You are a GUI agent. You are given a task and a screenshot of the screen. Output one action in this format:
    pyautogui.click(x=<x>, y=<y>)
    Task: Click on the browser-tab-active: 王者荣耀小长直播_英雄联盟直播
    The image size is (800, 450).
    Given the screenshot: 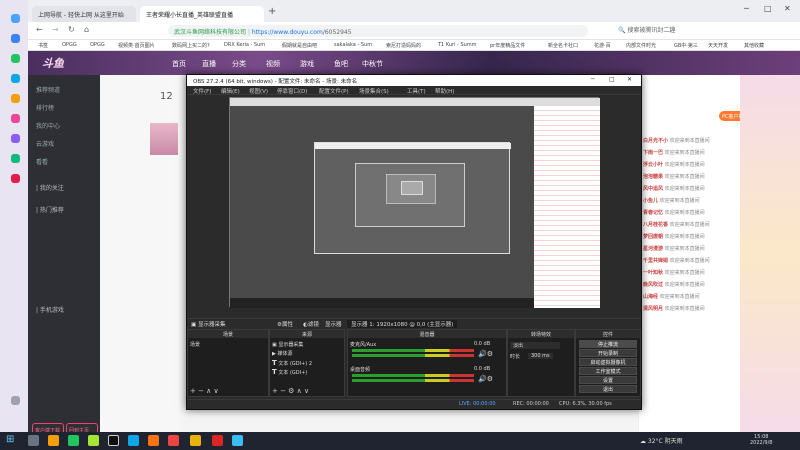 What is the action you would take?
    pyautogui.click(x=202, y=14)
    